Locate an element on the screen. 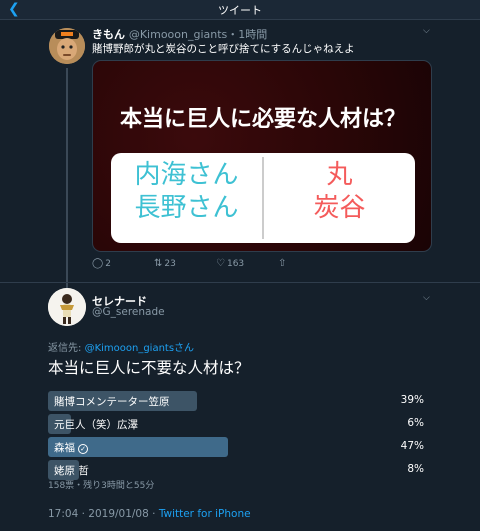 The width and height of the screenshot is (480, 531). check-circle-icon: ✓ is located at coordinates (83, 449).